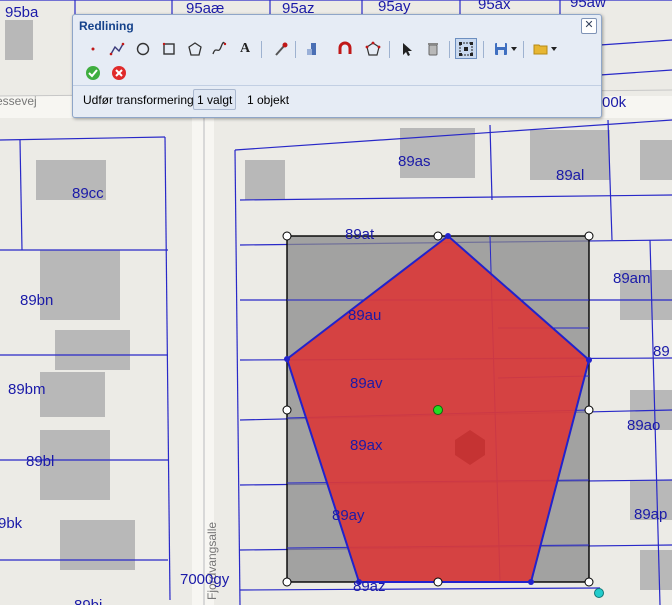 The image size is (672, 605). What do you see at coordinates (93, 49) in the screenshot?
I see `point-draw-icon` at bounding box center [93, 49].